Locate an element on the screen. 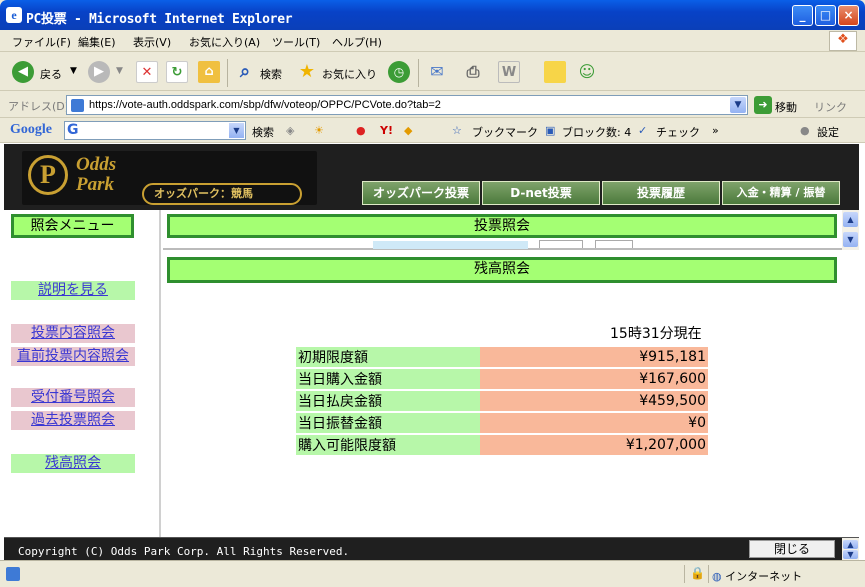 The image size is (865, 587). search-label: 検索 is located at coordinates (271, 74).